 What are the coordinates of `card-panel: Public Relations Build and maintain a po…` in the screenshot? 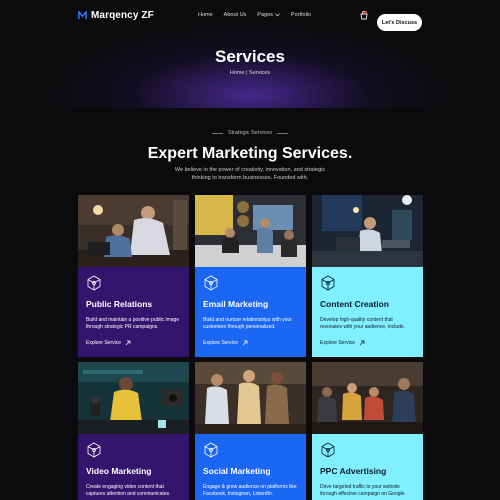 It's located at (133, 312).